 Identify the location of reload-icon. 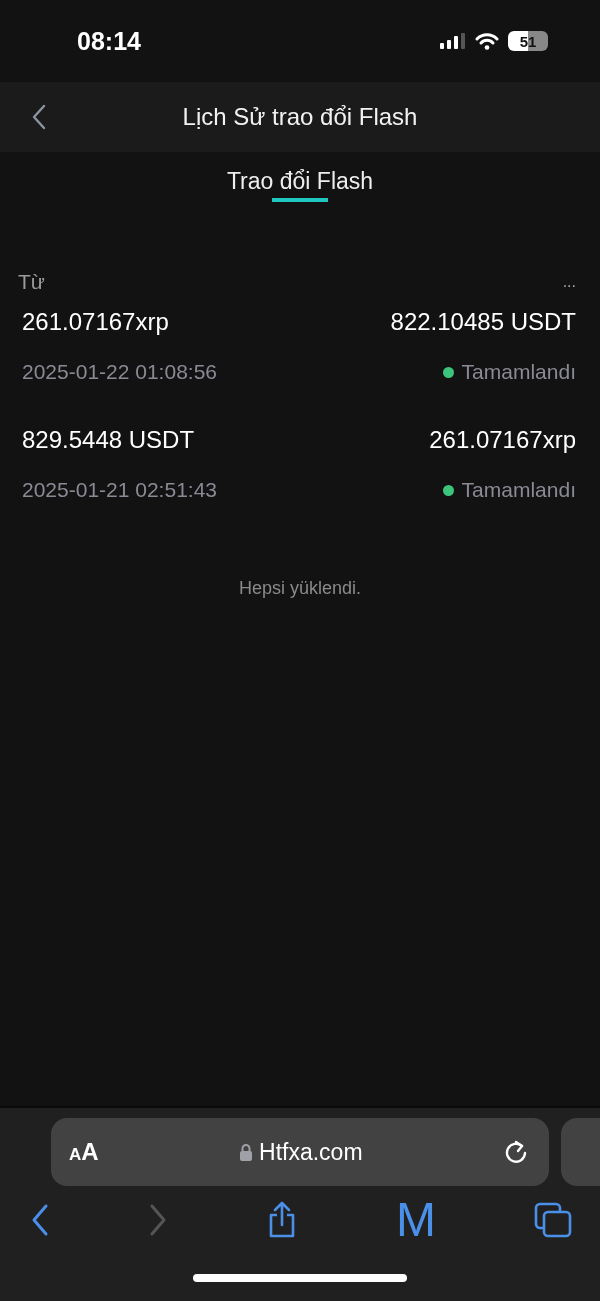
(516, 1152).